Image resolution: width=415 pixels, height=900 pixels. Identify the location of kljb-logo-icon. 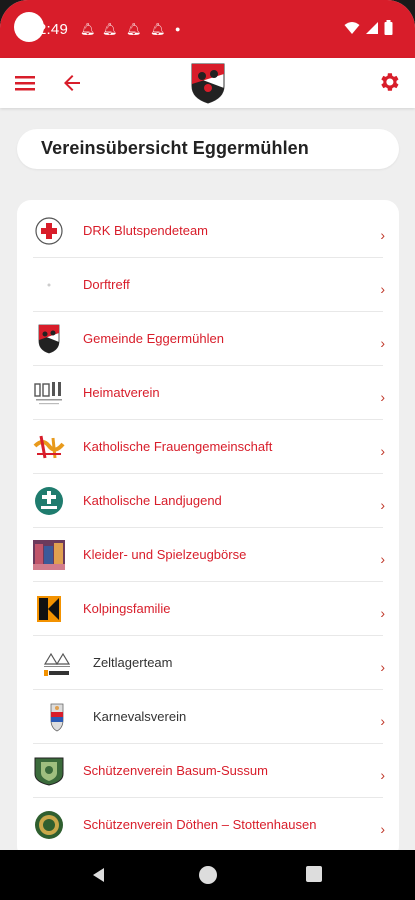
(49, 501).